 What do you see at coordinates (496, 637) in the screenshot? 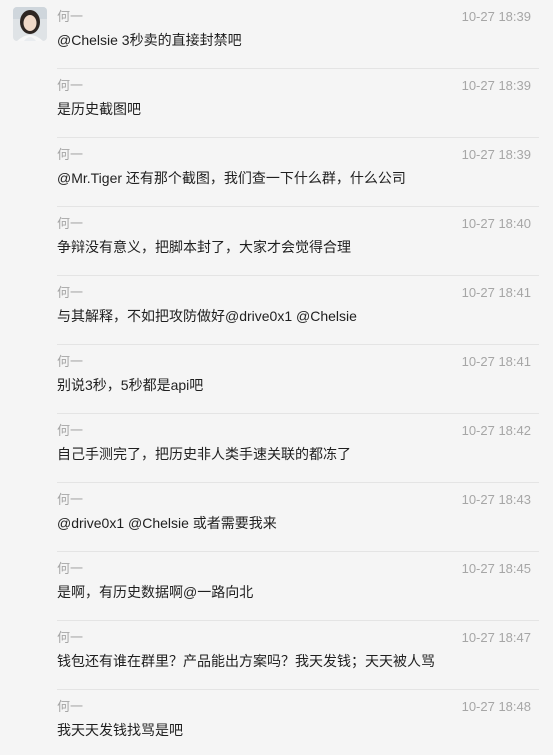
I see `message-timestamp: 10-27 18:47` at bounding box center [496, 637].